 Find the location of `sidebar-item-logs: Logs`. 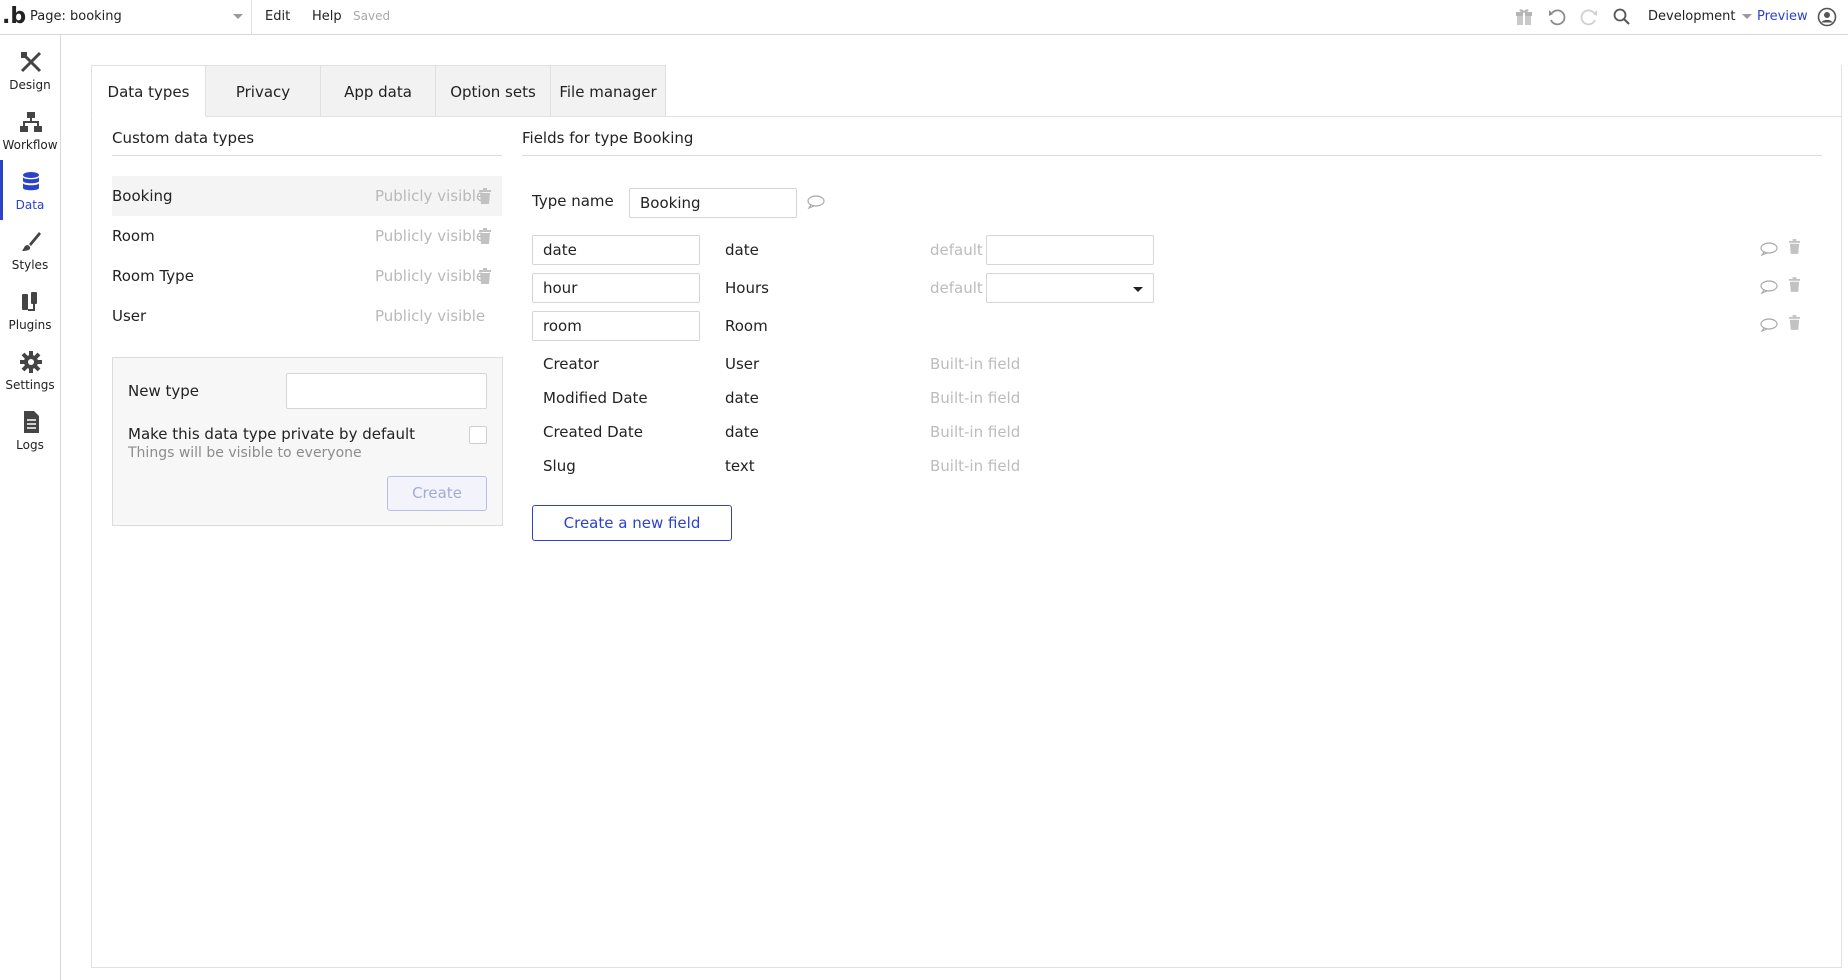

sidebar-item-logs: Logs is located at coordinates (30, 430).